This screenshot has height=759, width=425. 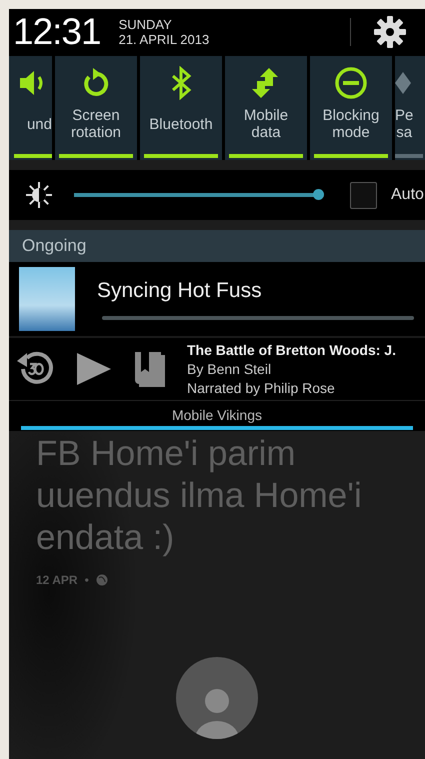 What do you see at coordinates (166, 454) in the screenshot?
I see `post-text-line: FB Home'i parim` at bounding box center [166, 454].